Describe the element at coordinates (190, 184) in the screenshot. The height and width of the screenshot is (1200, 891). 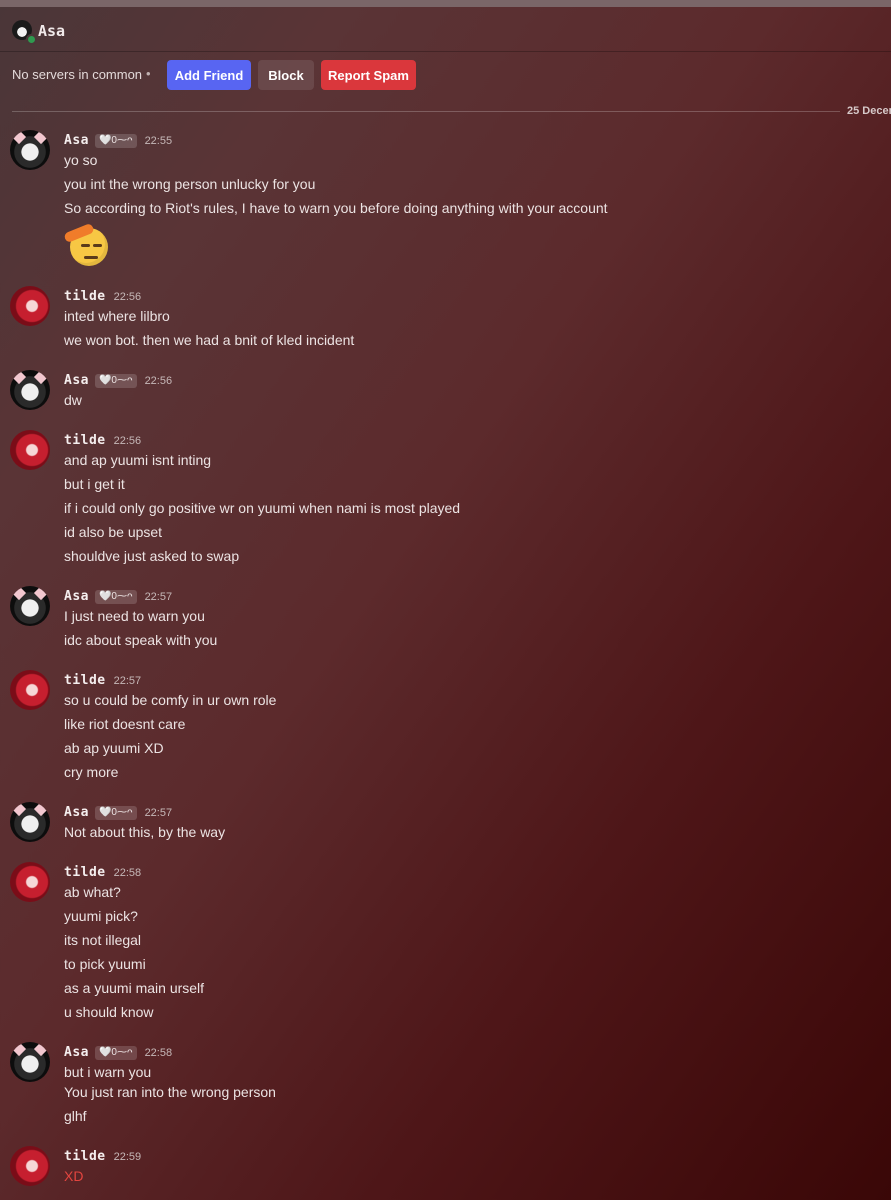
I see `message-text: you int the wrong person unlucky for you` at that location.